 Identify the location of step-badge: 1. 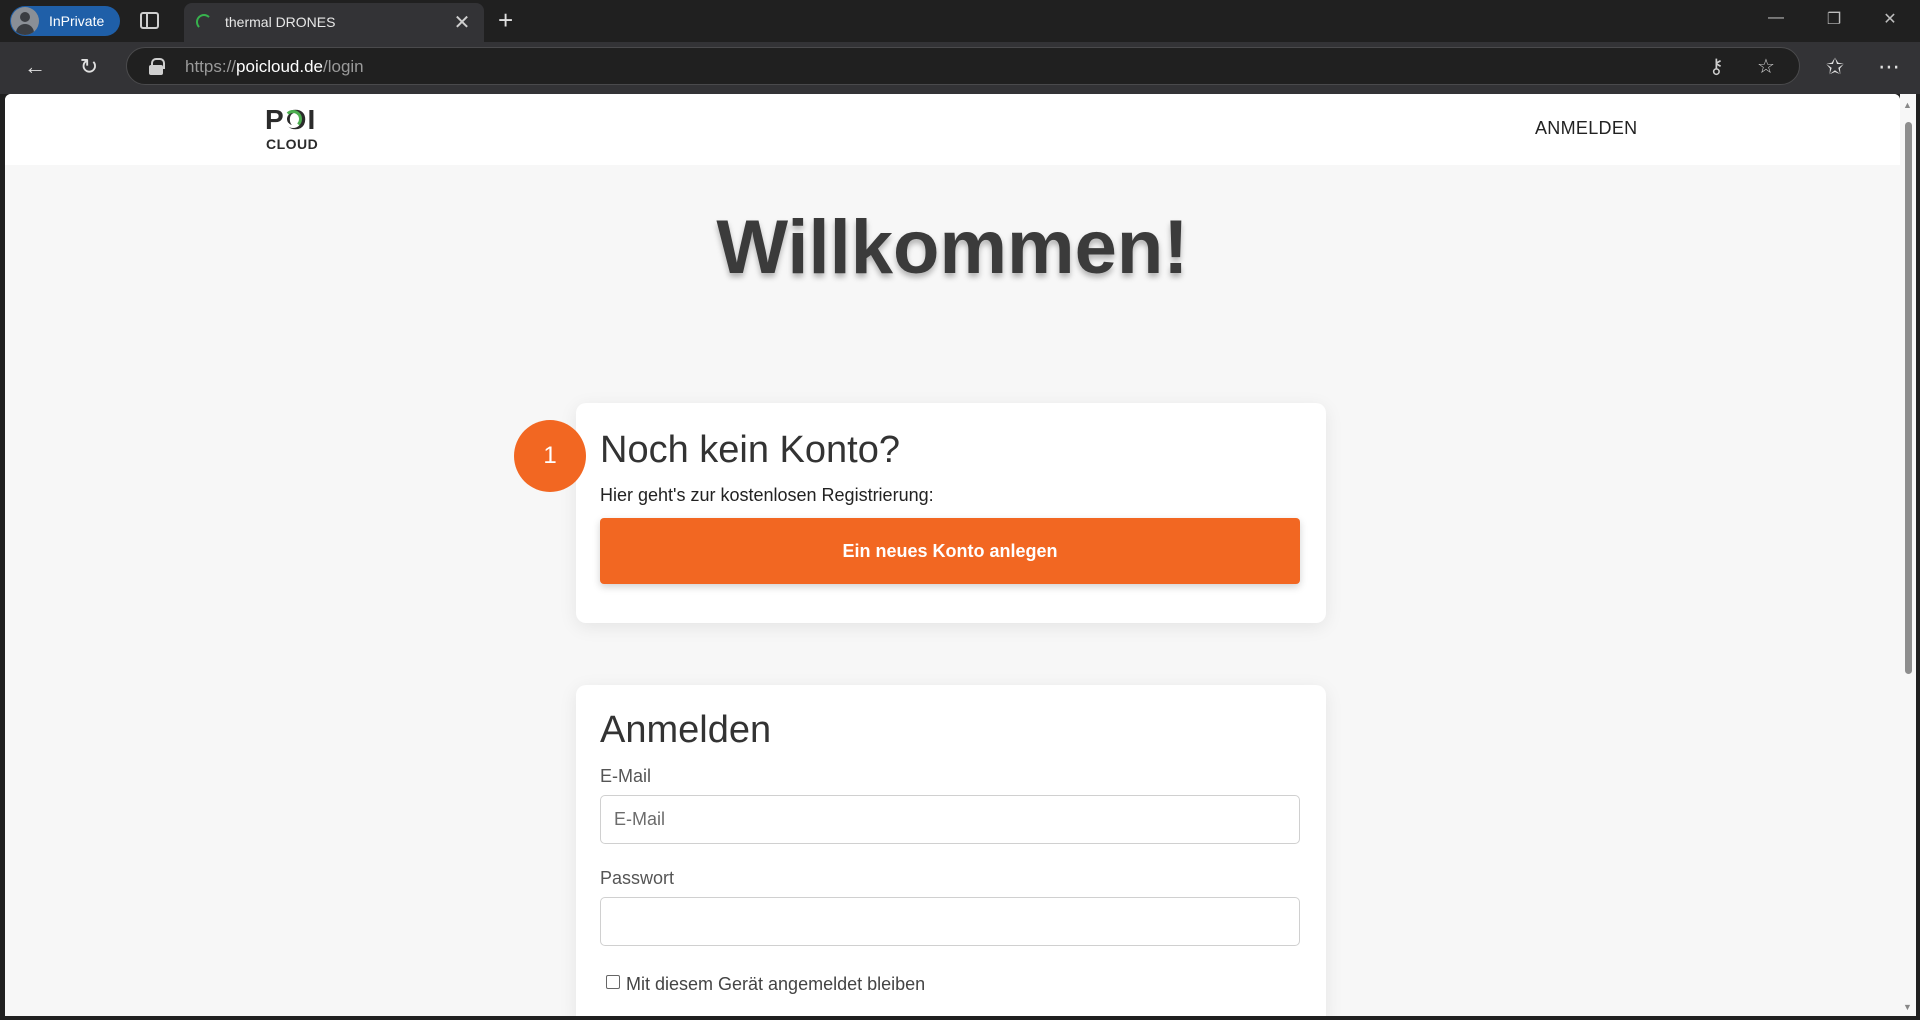
(550, 456).